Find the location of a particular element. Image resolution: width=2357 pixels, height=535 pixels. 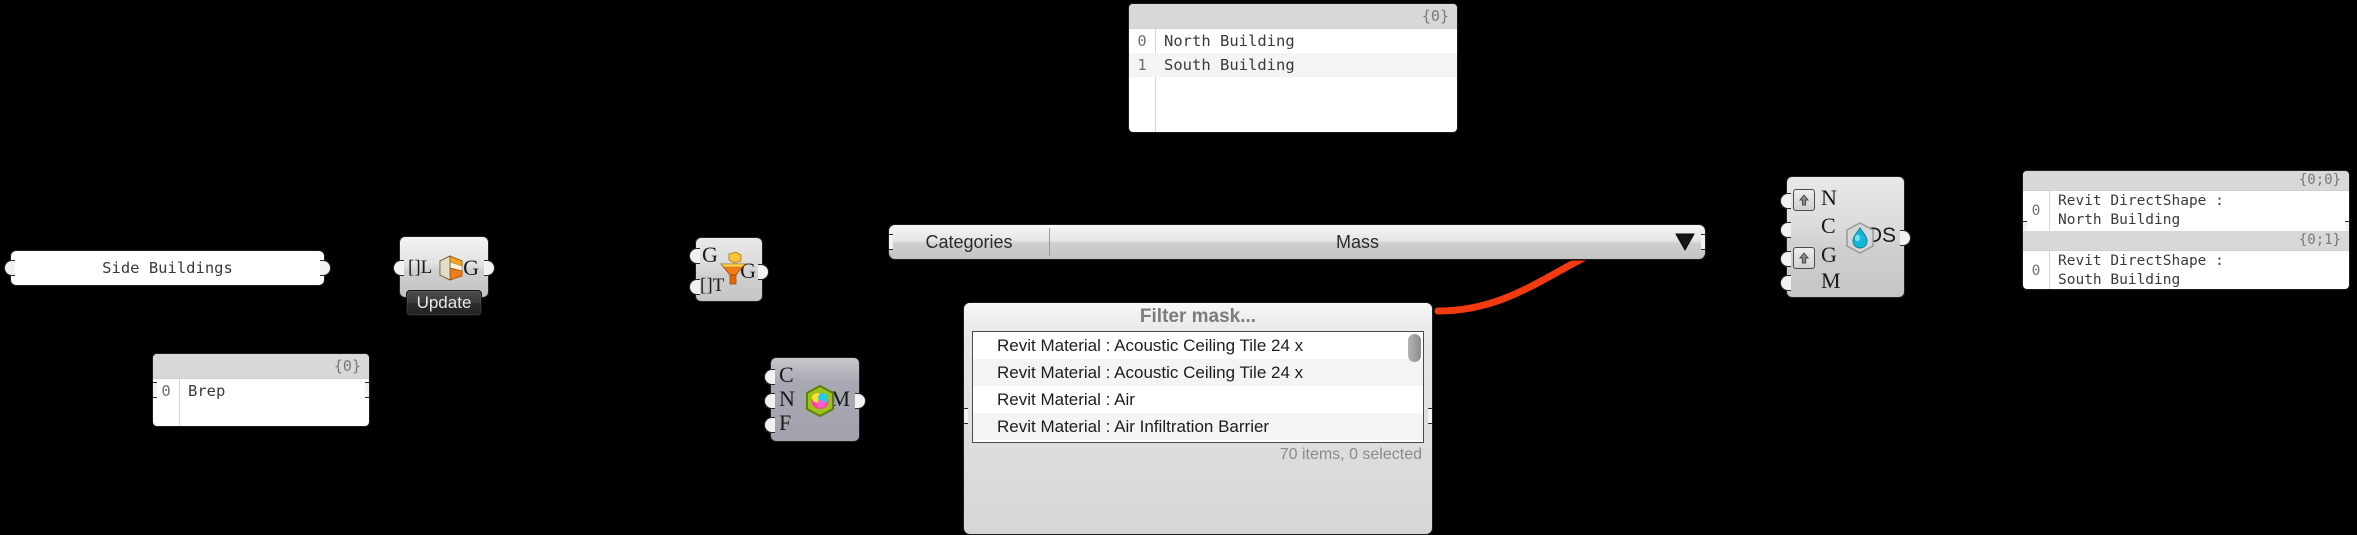

persistent-data-icon-n is located at coordinates (1804, 200).